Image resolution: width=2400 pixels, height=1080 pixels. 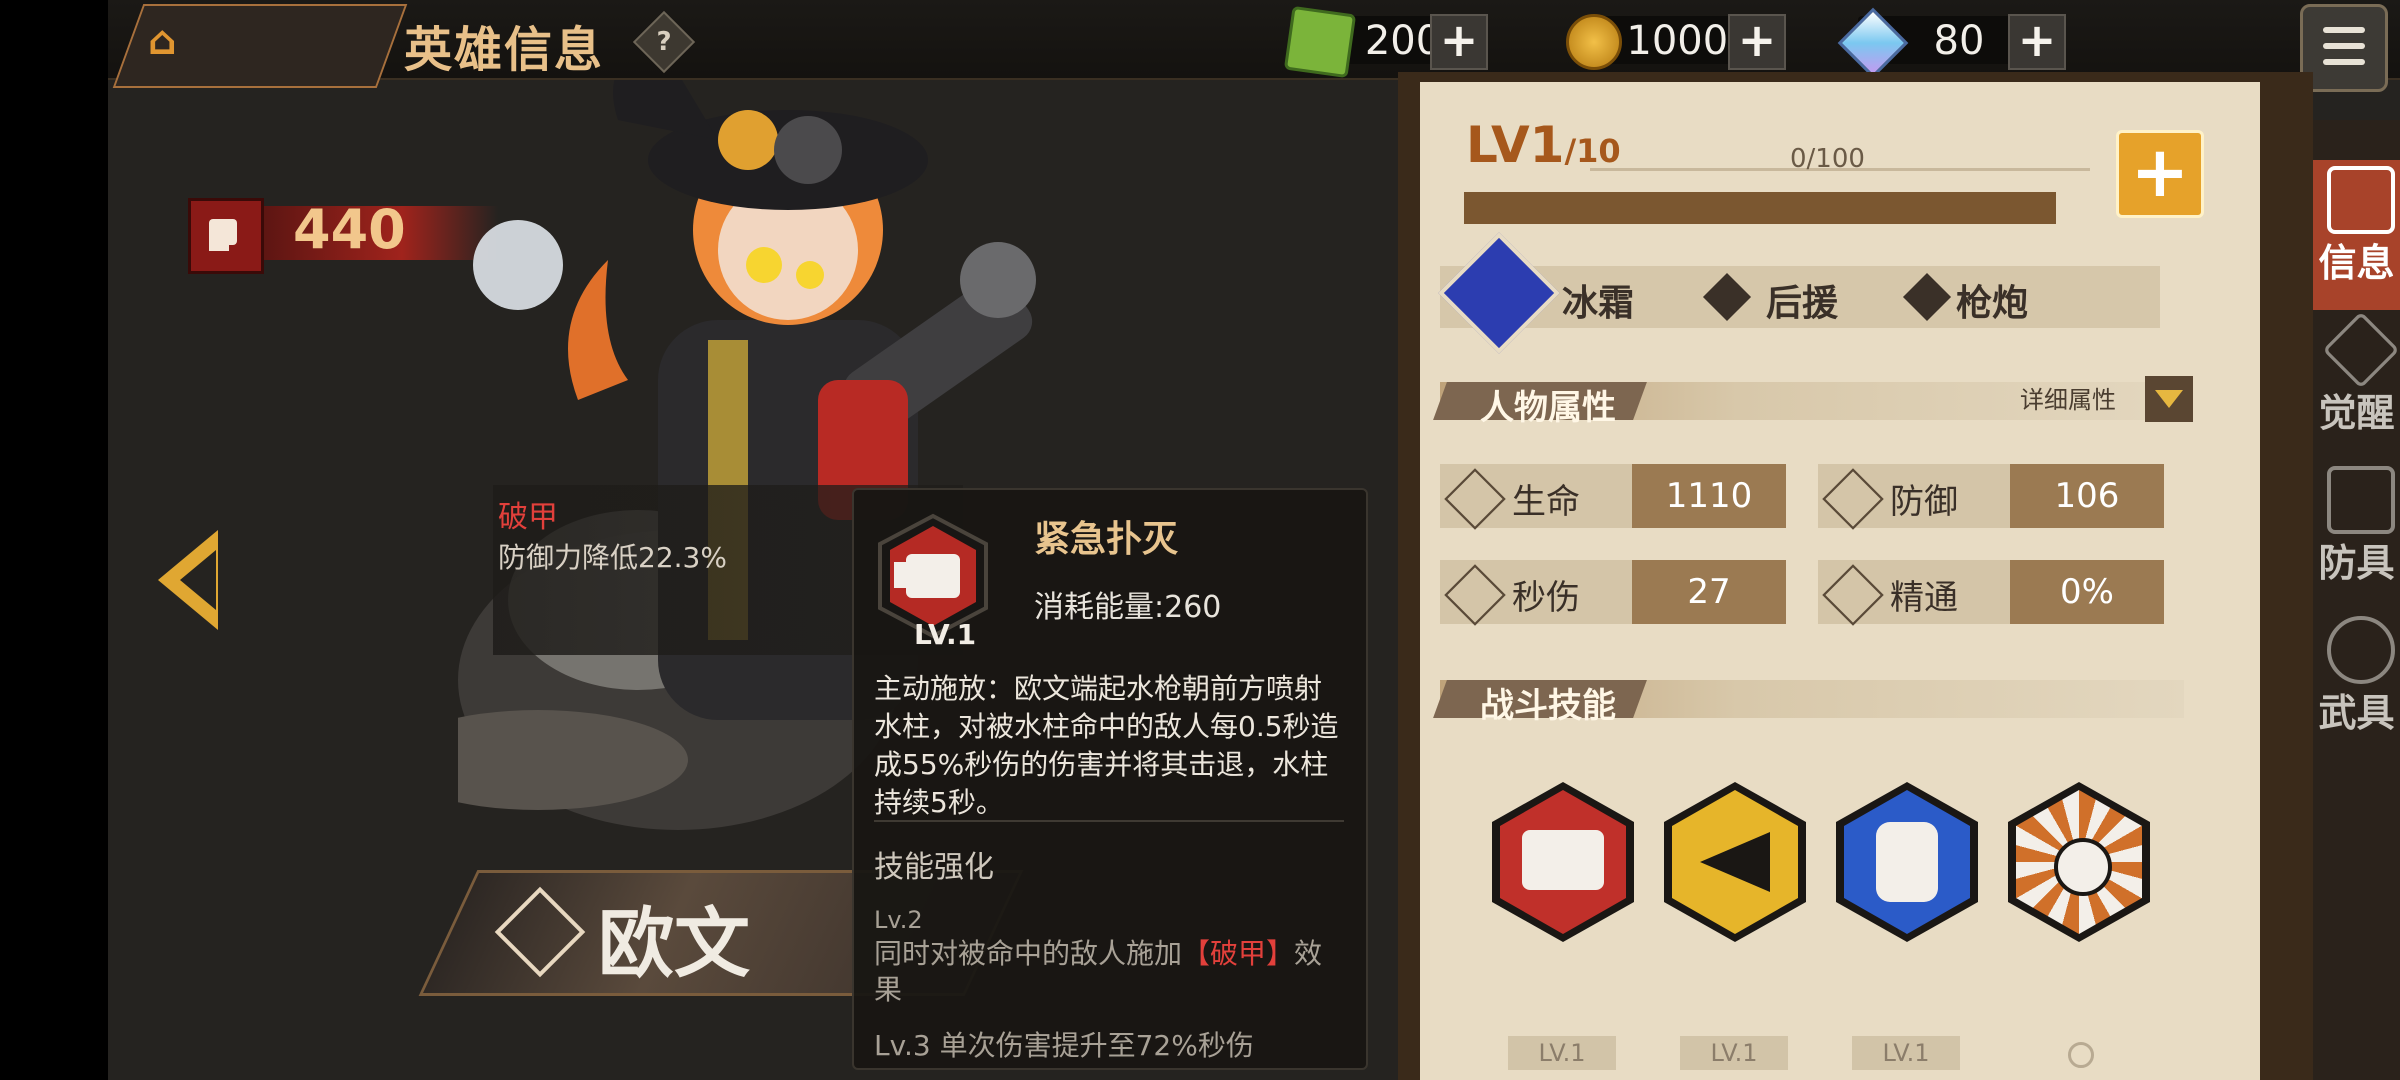 I want to click on frost-flask-skill-icon, so click(x=1907, y=862).